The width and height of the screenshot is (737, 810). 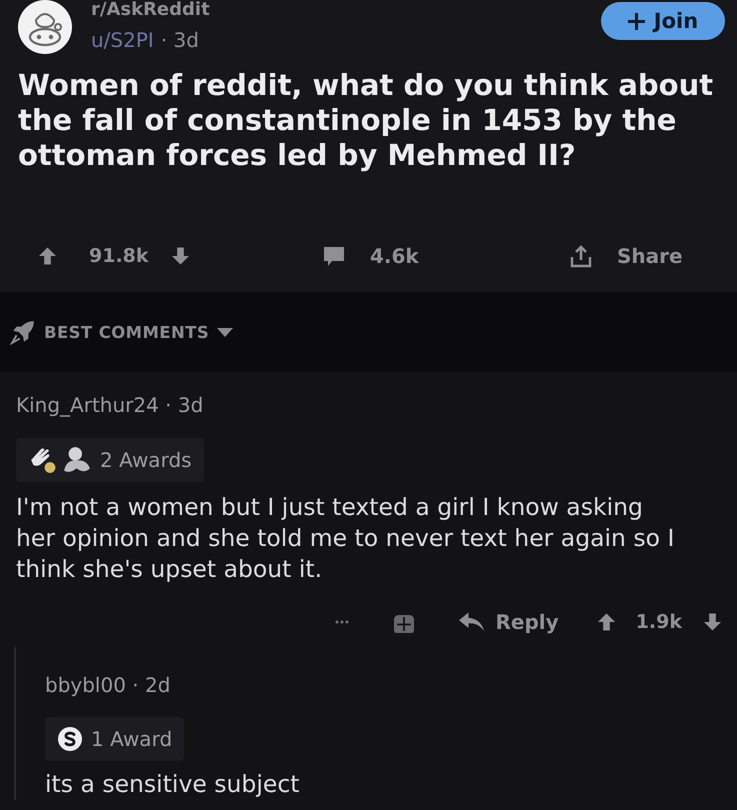 What do you see at coordinates (653, 256) in the screenshot?
I see `share-button: Share` at bounding box center [653, 256].